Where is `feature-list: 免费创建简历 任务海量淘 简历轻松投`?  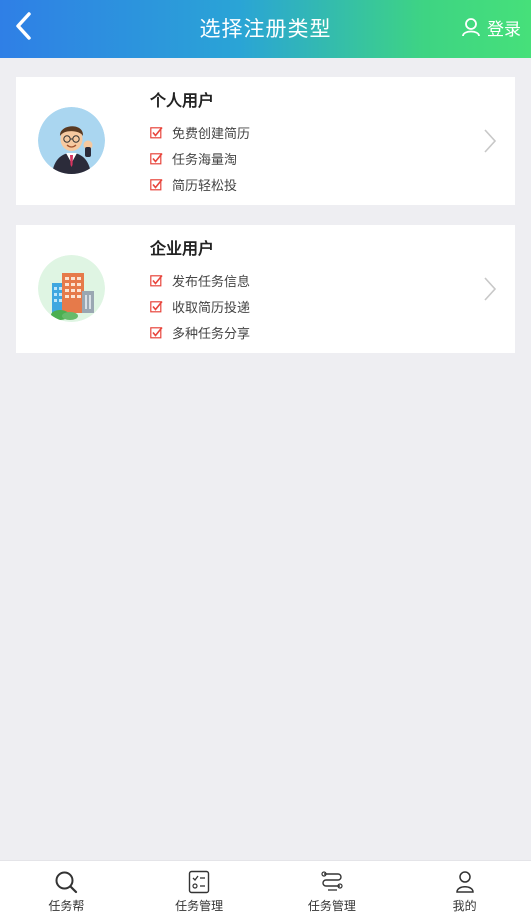 feature-list: 免费创建简历 任务海量淘 简历轻松投 is located at coordinates (200, 158).